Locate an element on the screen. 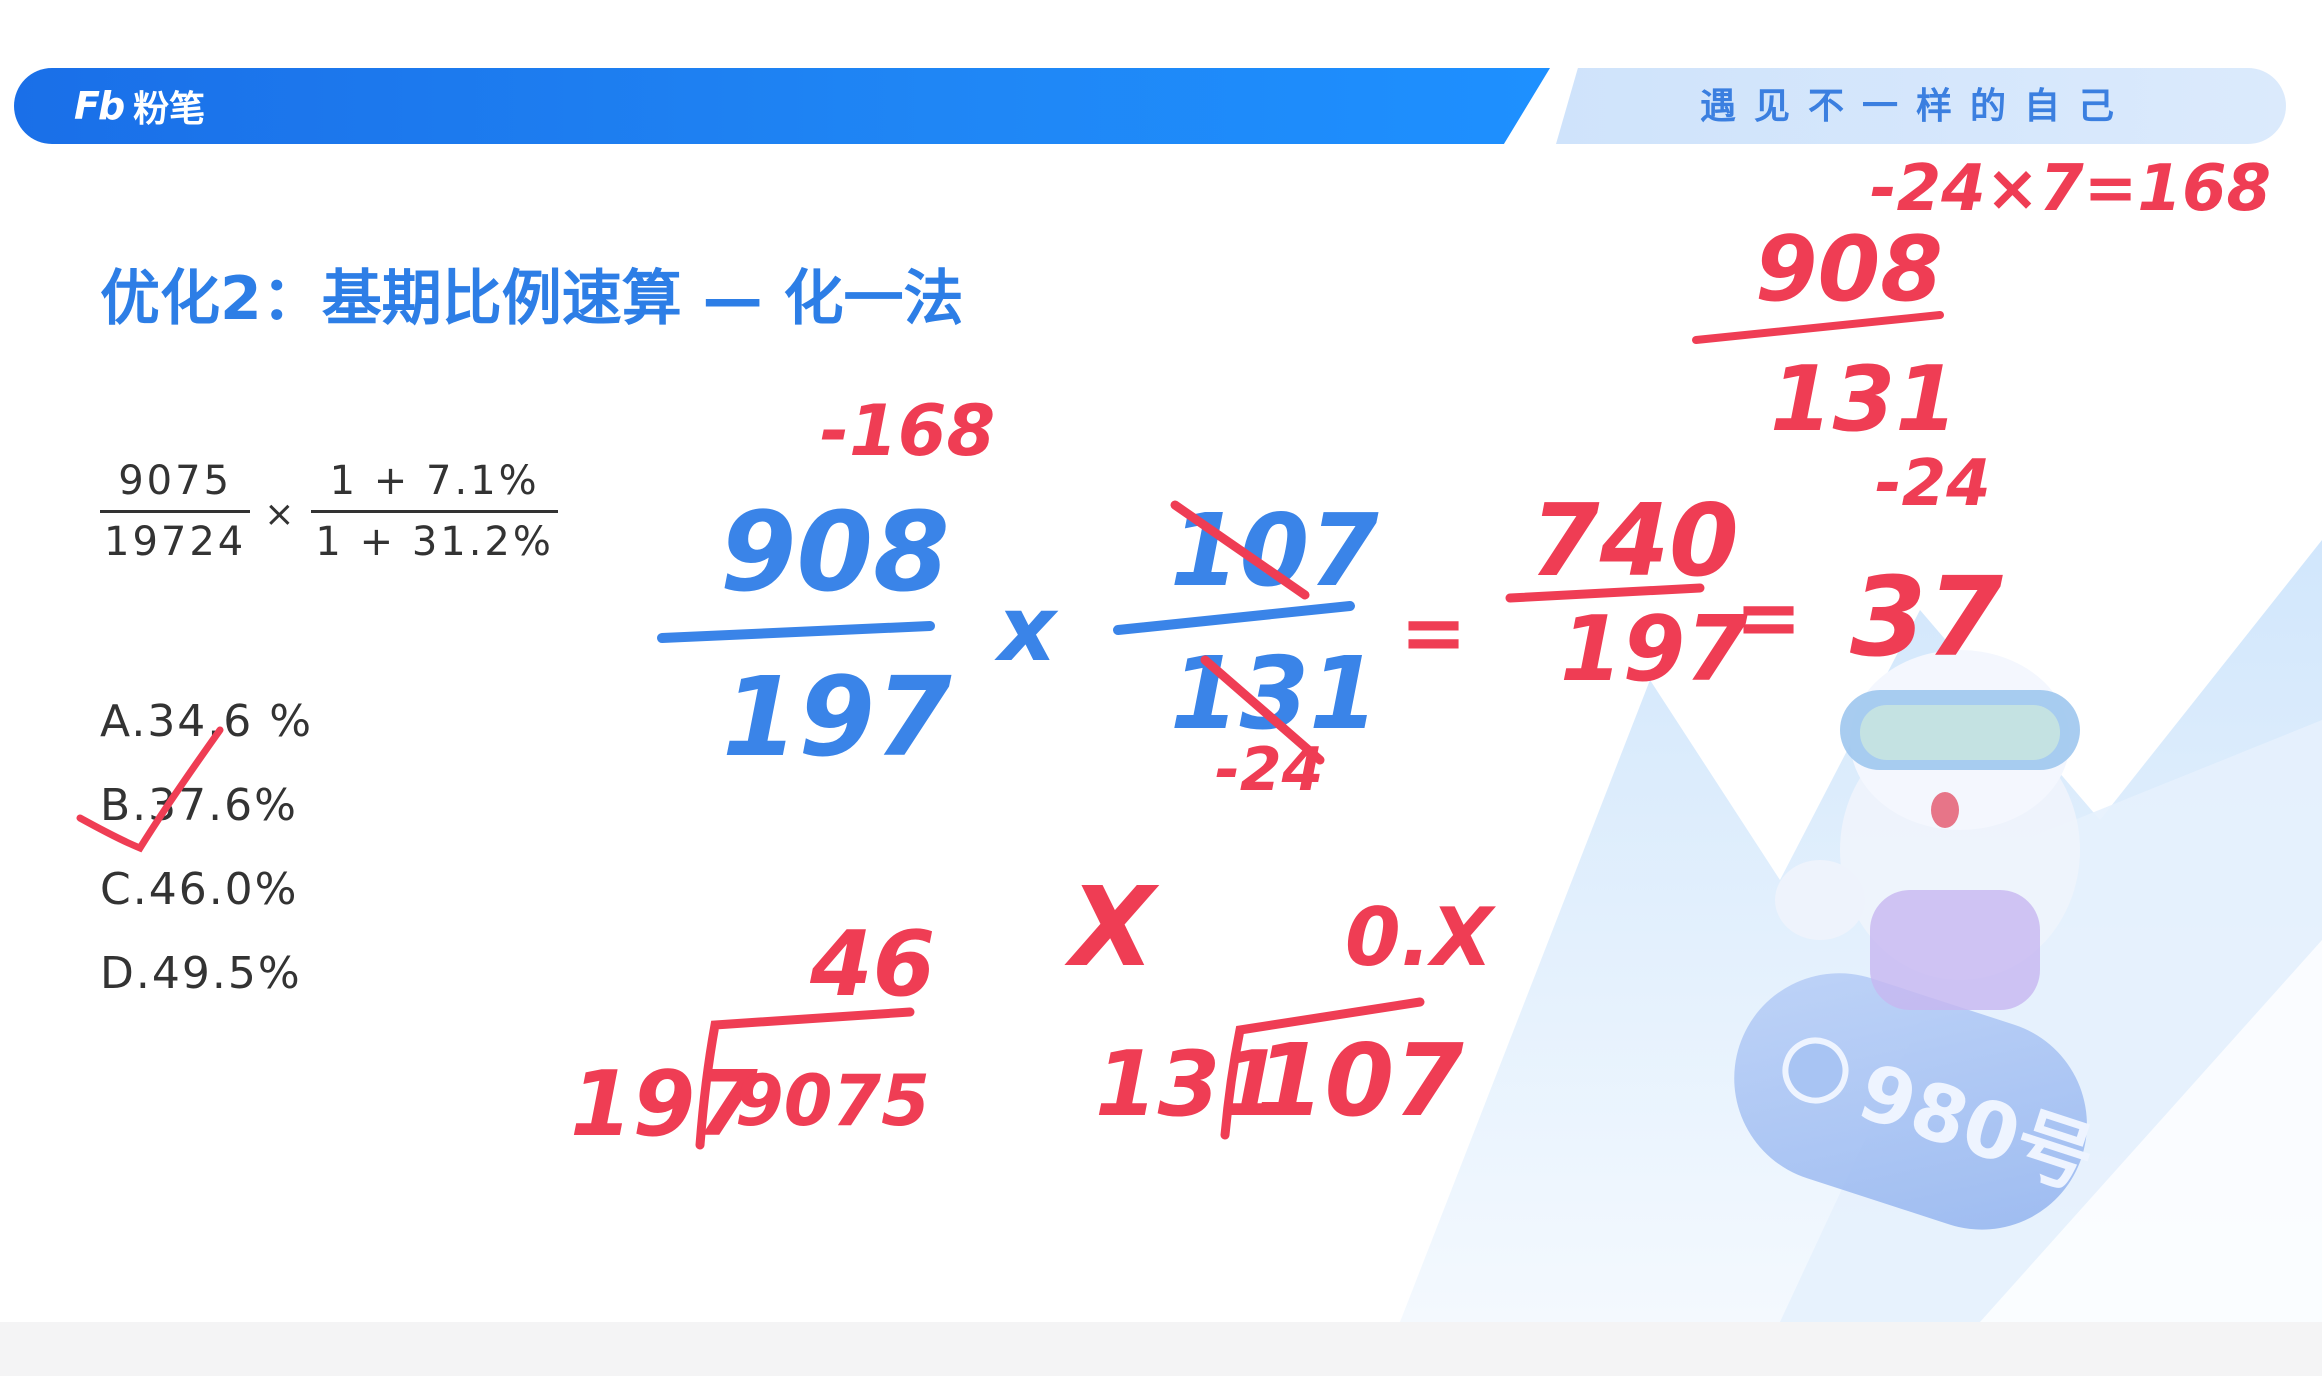  hw-div1-bracket is located at coordinates (805, 1078).